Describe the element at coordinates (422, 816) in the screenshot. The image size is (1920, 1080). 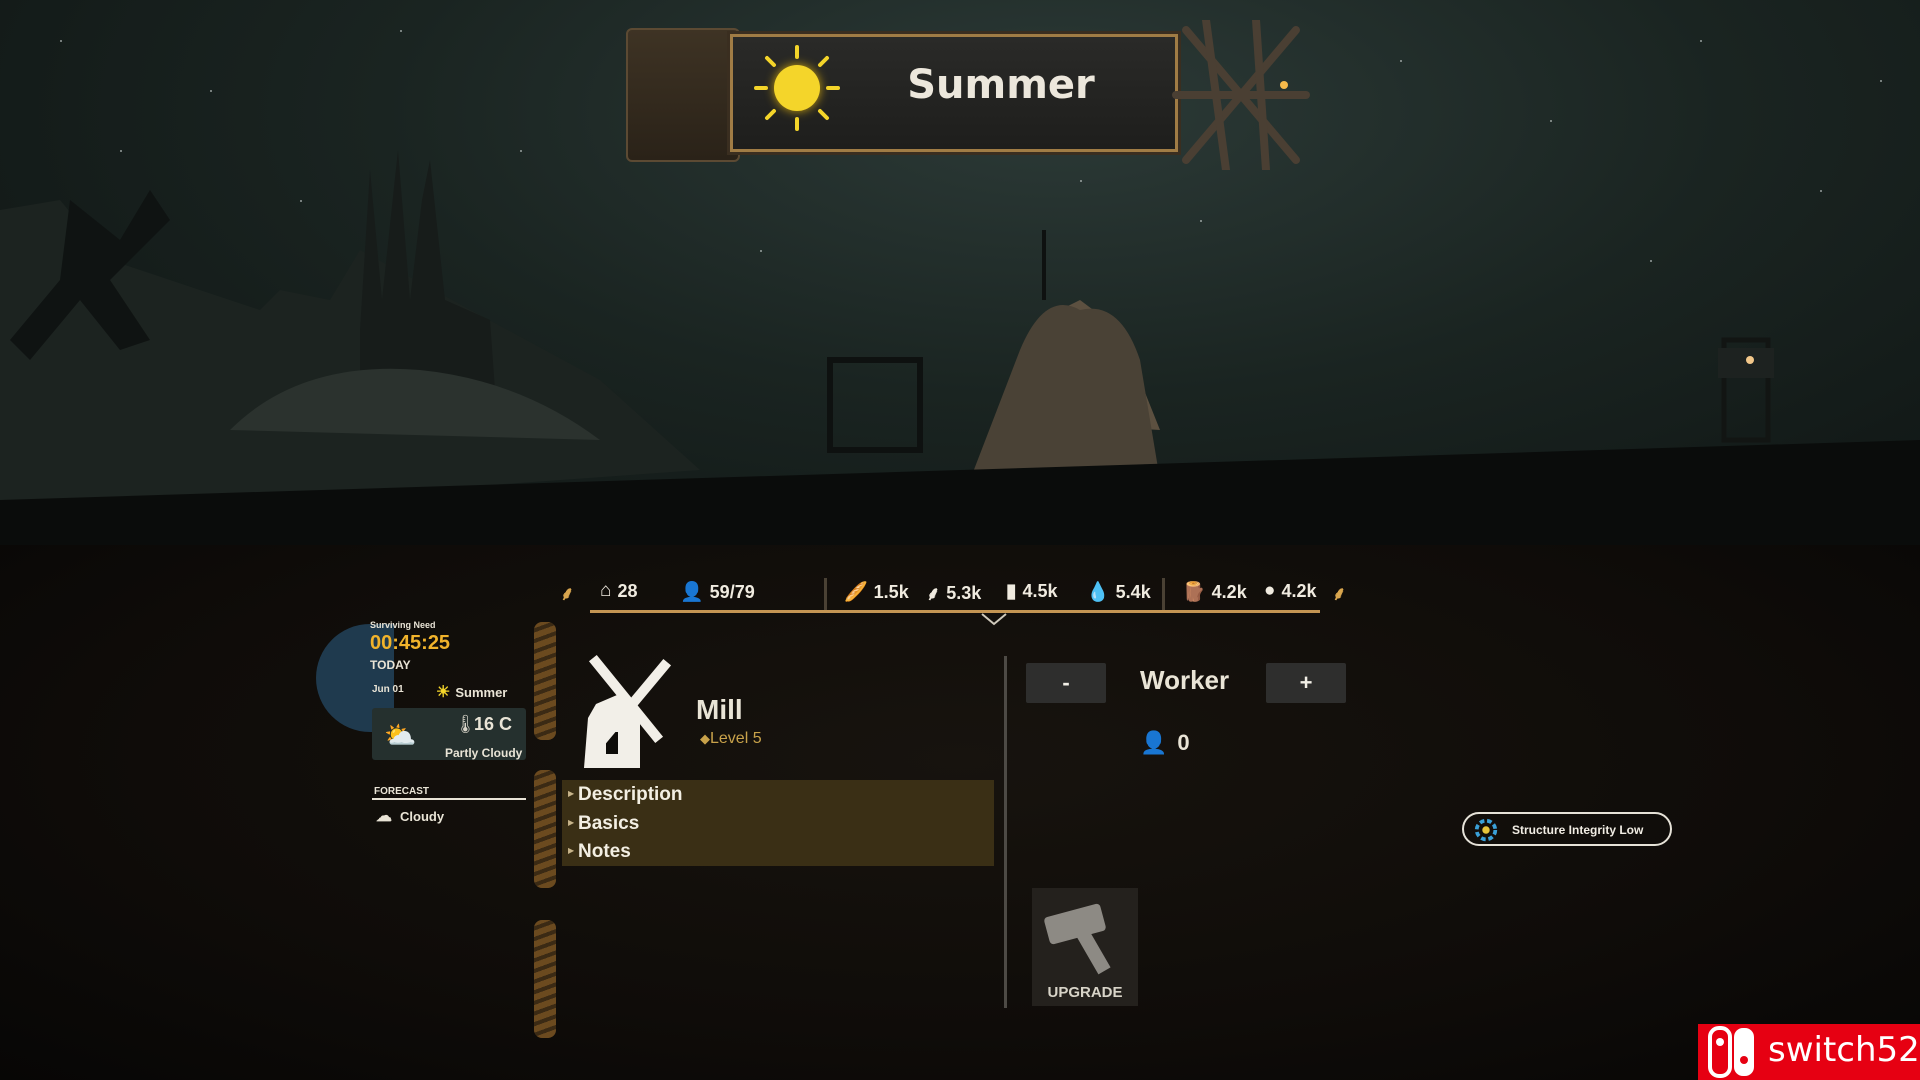
I see `forecast-weather: Cloudy` at that location.